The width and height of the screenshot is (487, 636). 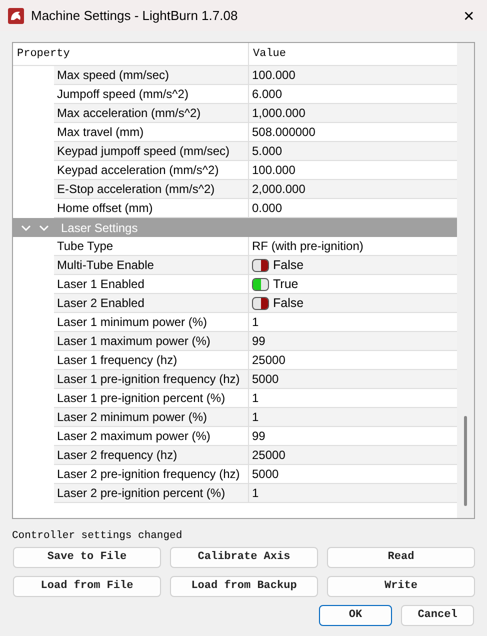 I want to click on action-button: Calibrate Axis, so click(x=244, y=557).